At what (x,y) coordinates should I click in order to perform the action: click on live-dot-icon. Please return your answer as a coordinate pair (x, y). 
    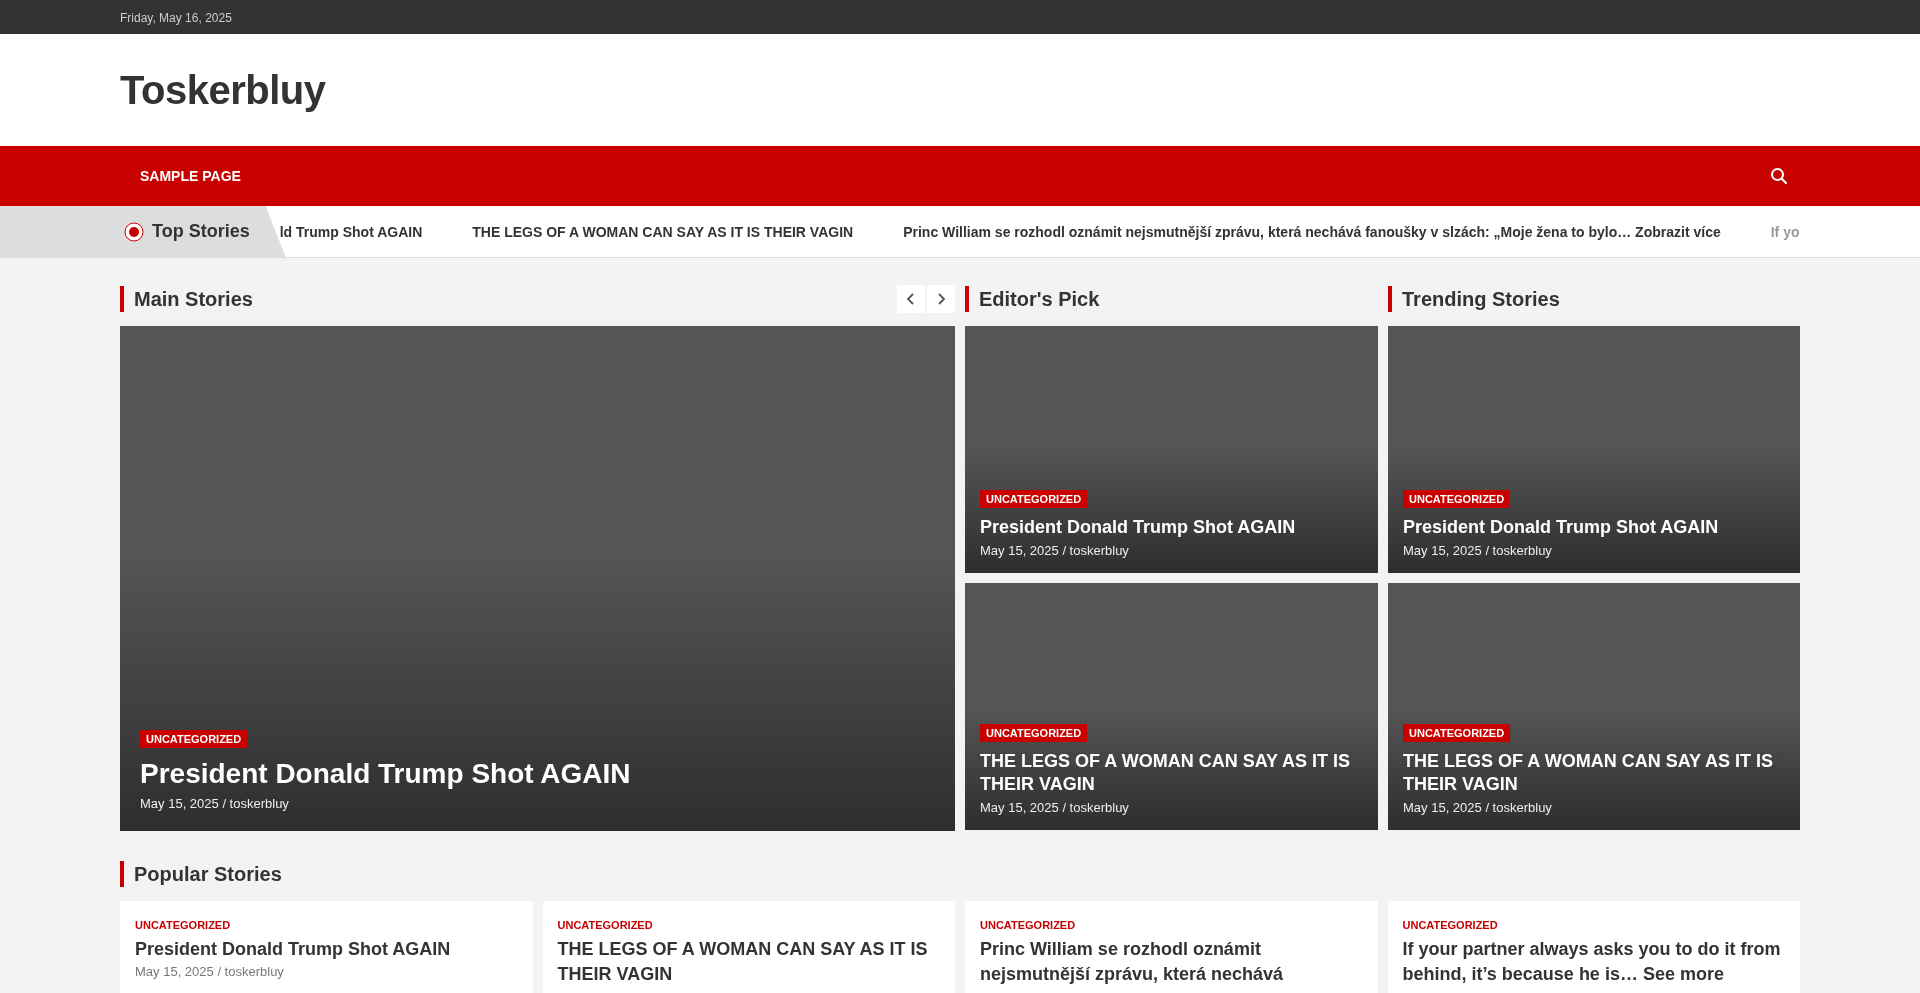
    Looking at the image, I should click on (134, 231).